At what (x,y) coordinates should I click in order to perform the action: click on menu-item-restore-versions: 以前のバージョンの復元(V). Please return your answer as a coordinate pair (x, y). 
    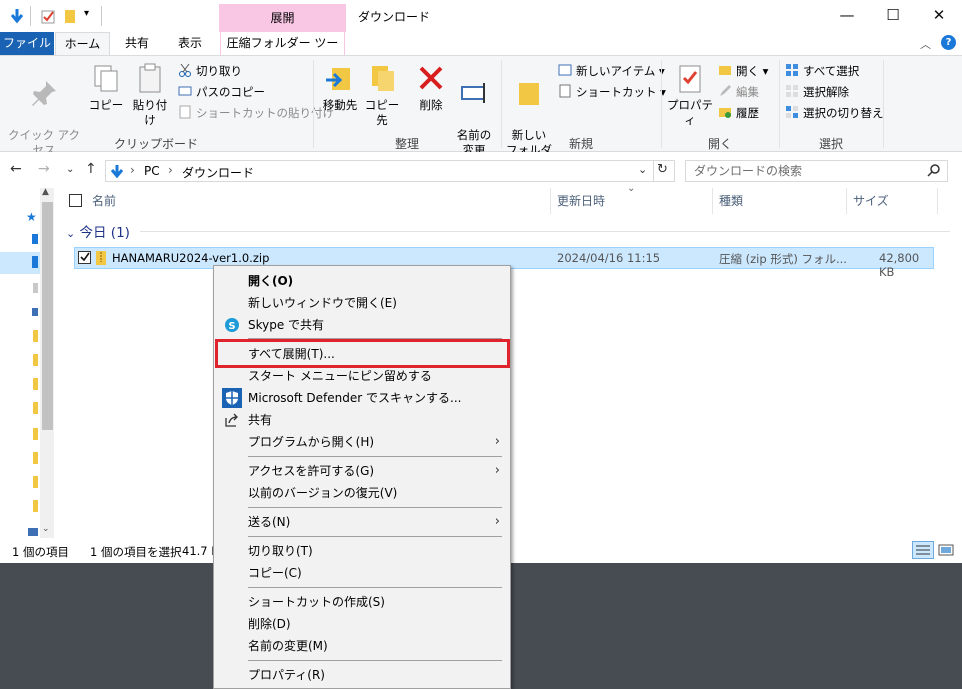
    Looking at the image, I should click on (362, 493).